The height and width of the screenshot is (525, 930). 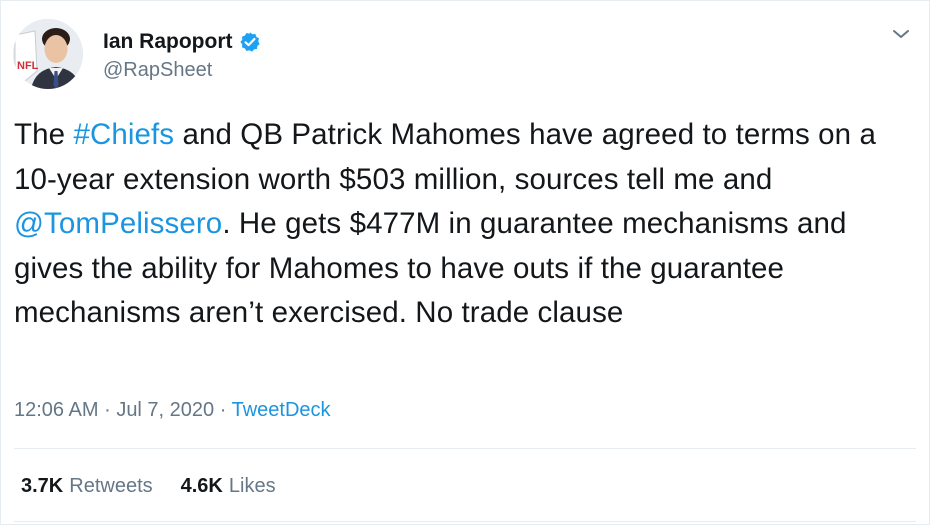 I want to click on avatar-image: NFL, so click(x=48, y=54).